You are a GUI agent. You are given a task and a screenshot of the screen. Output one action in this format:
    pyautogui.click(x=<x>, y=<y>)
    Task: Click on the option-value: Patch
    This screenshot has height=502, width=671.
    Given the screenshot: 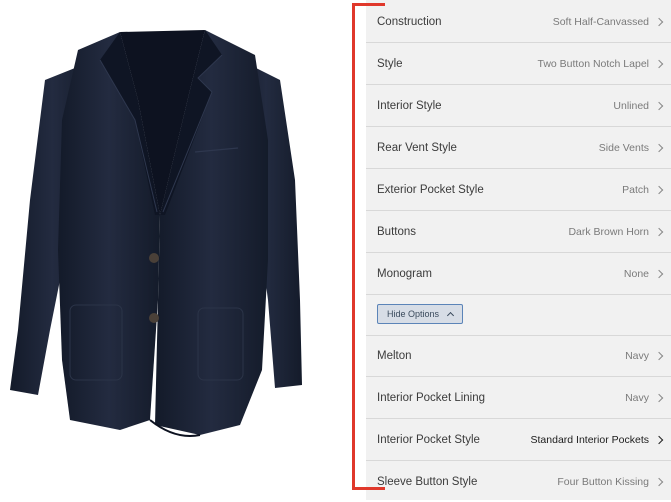 What is the action you would take?
    pyautogui.click(x=635, y=190)
    